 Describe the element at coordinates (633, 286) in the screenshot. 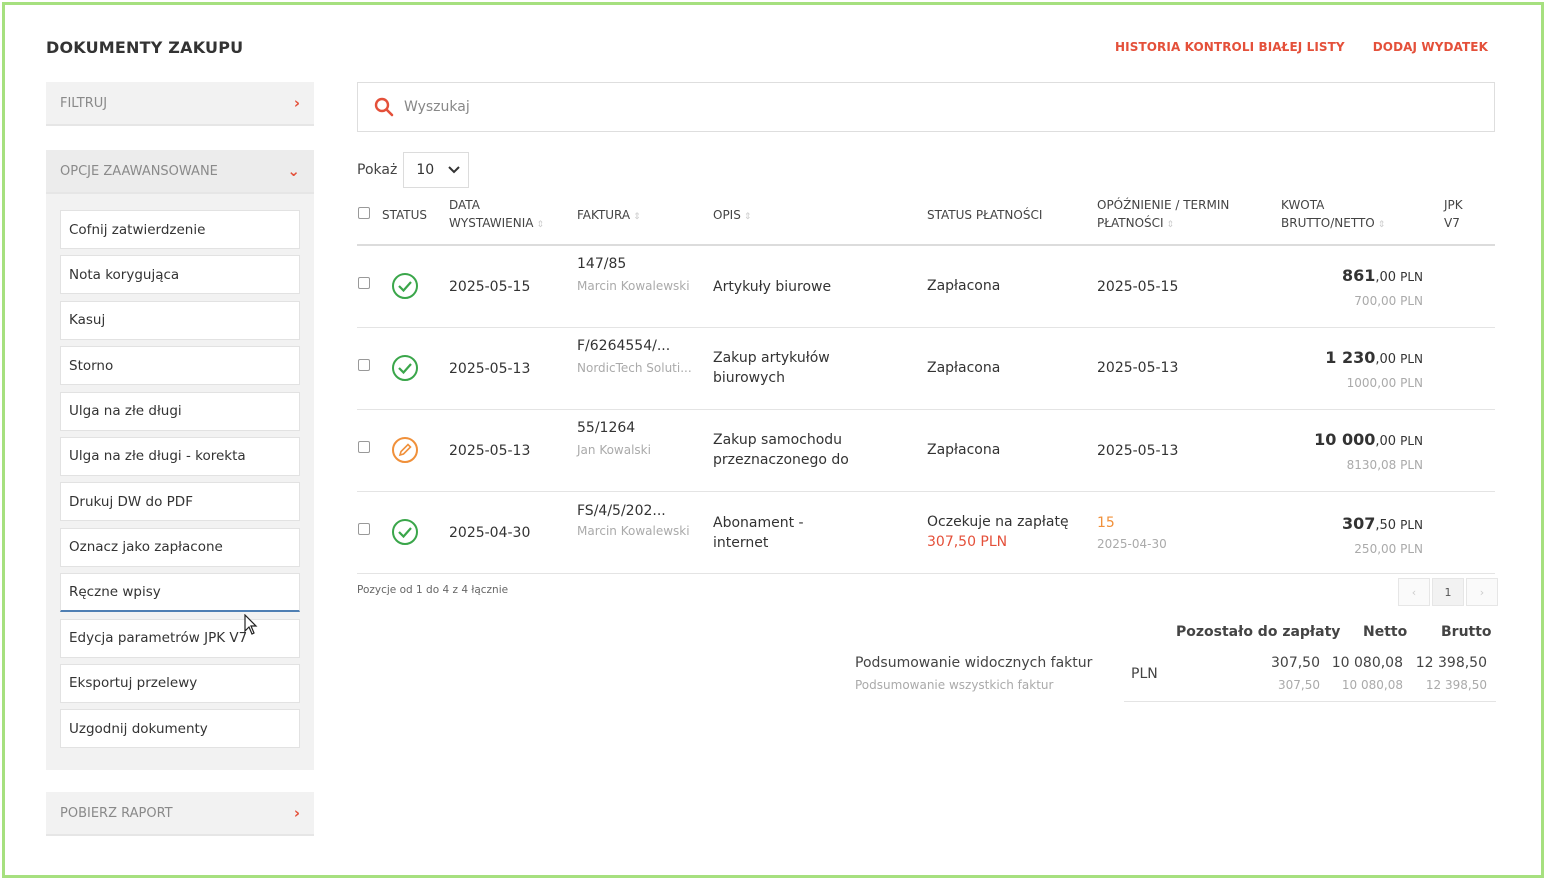

I see `row-invoice-party: Marcin Kowalewski` at that location.